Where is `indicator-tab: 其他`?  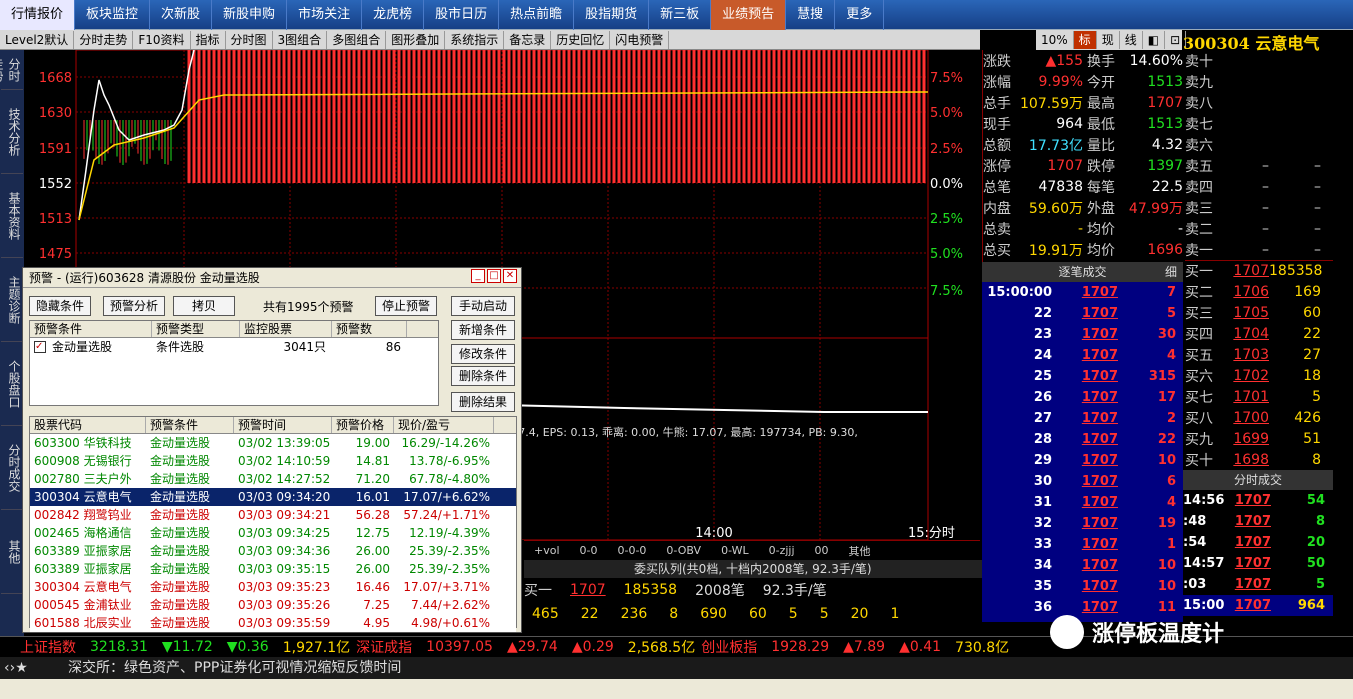 indicator-tab: 其他 is located at coordinates (860, 551).